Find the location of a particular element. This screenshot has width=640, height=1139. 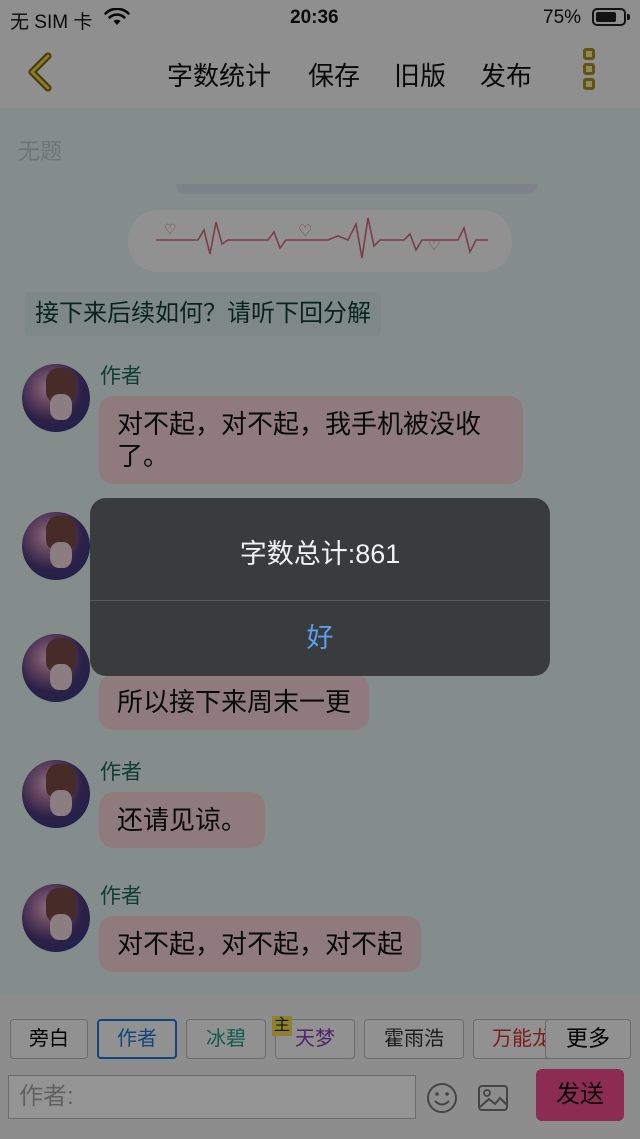

alert-ok-button: 好 is located at coordinates (320, 638).